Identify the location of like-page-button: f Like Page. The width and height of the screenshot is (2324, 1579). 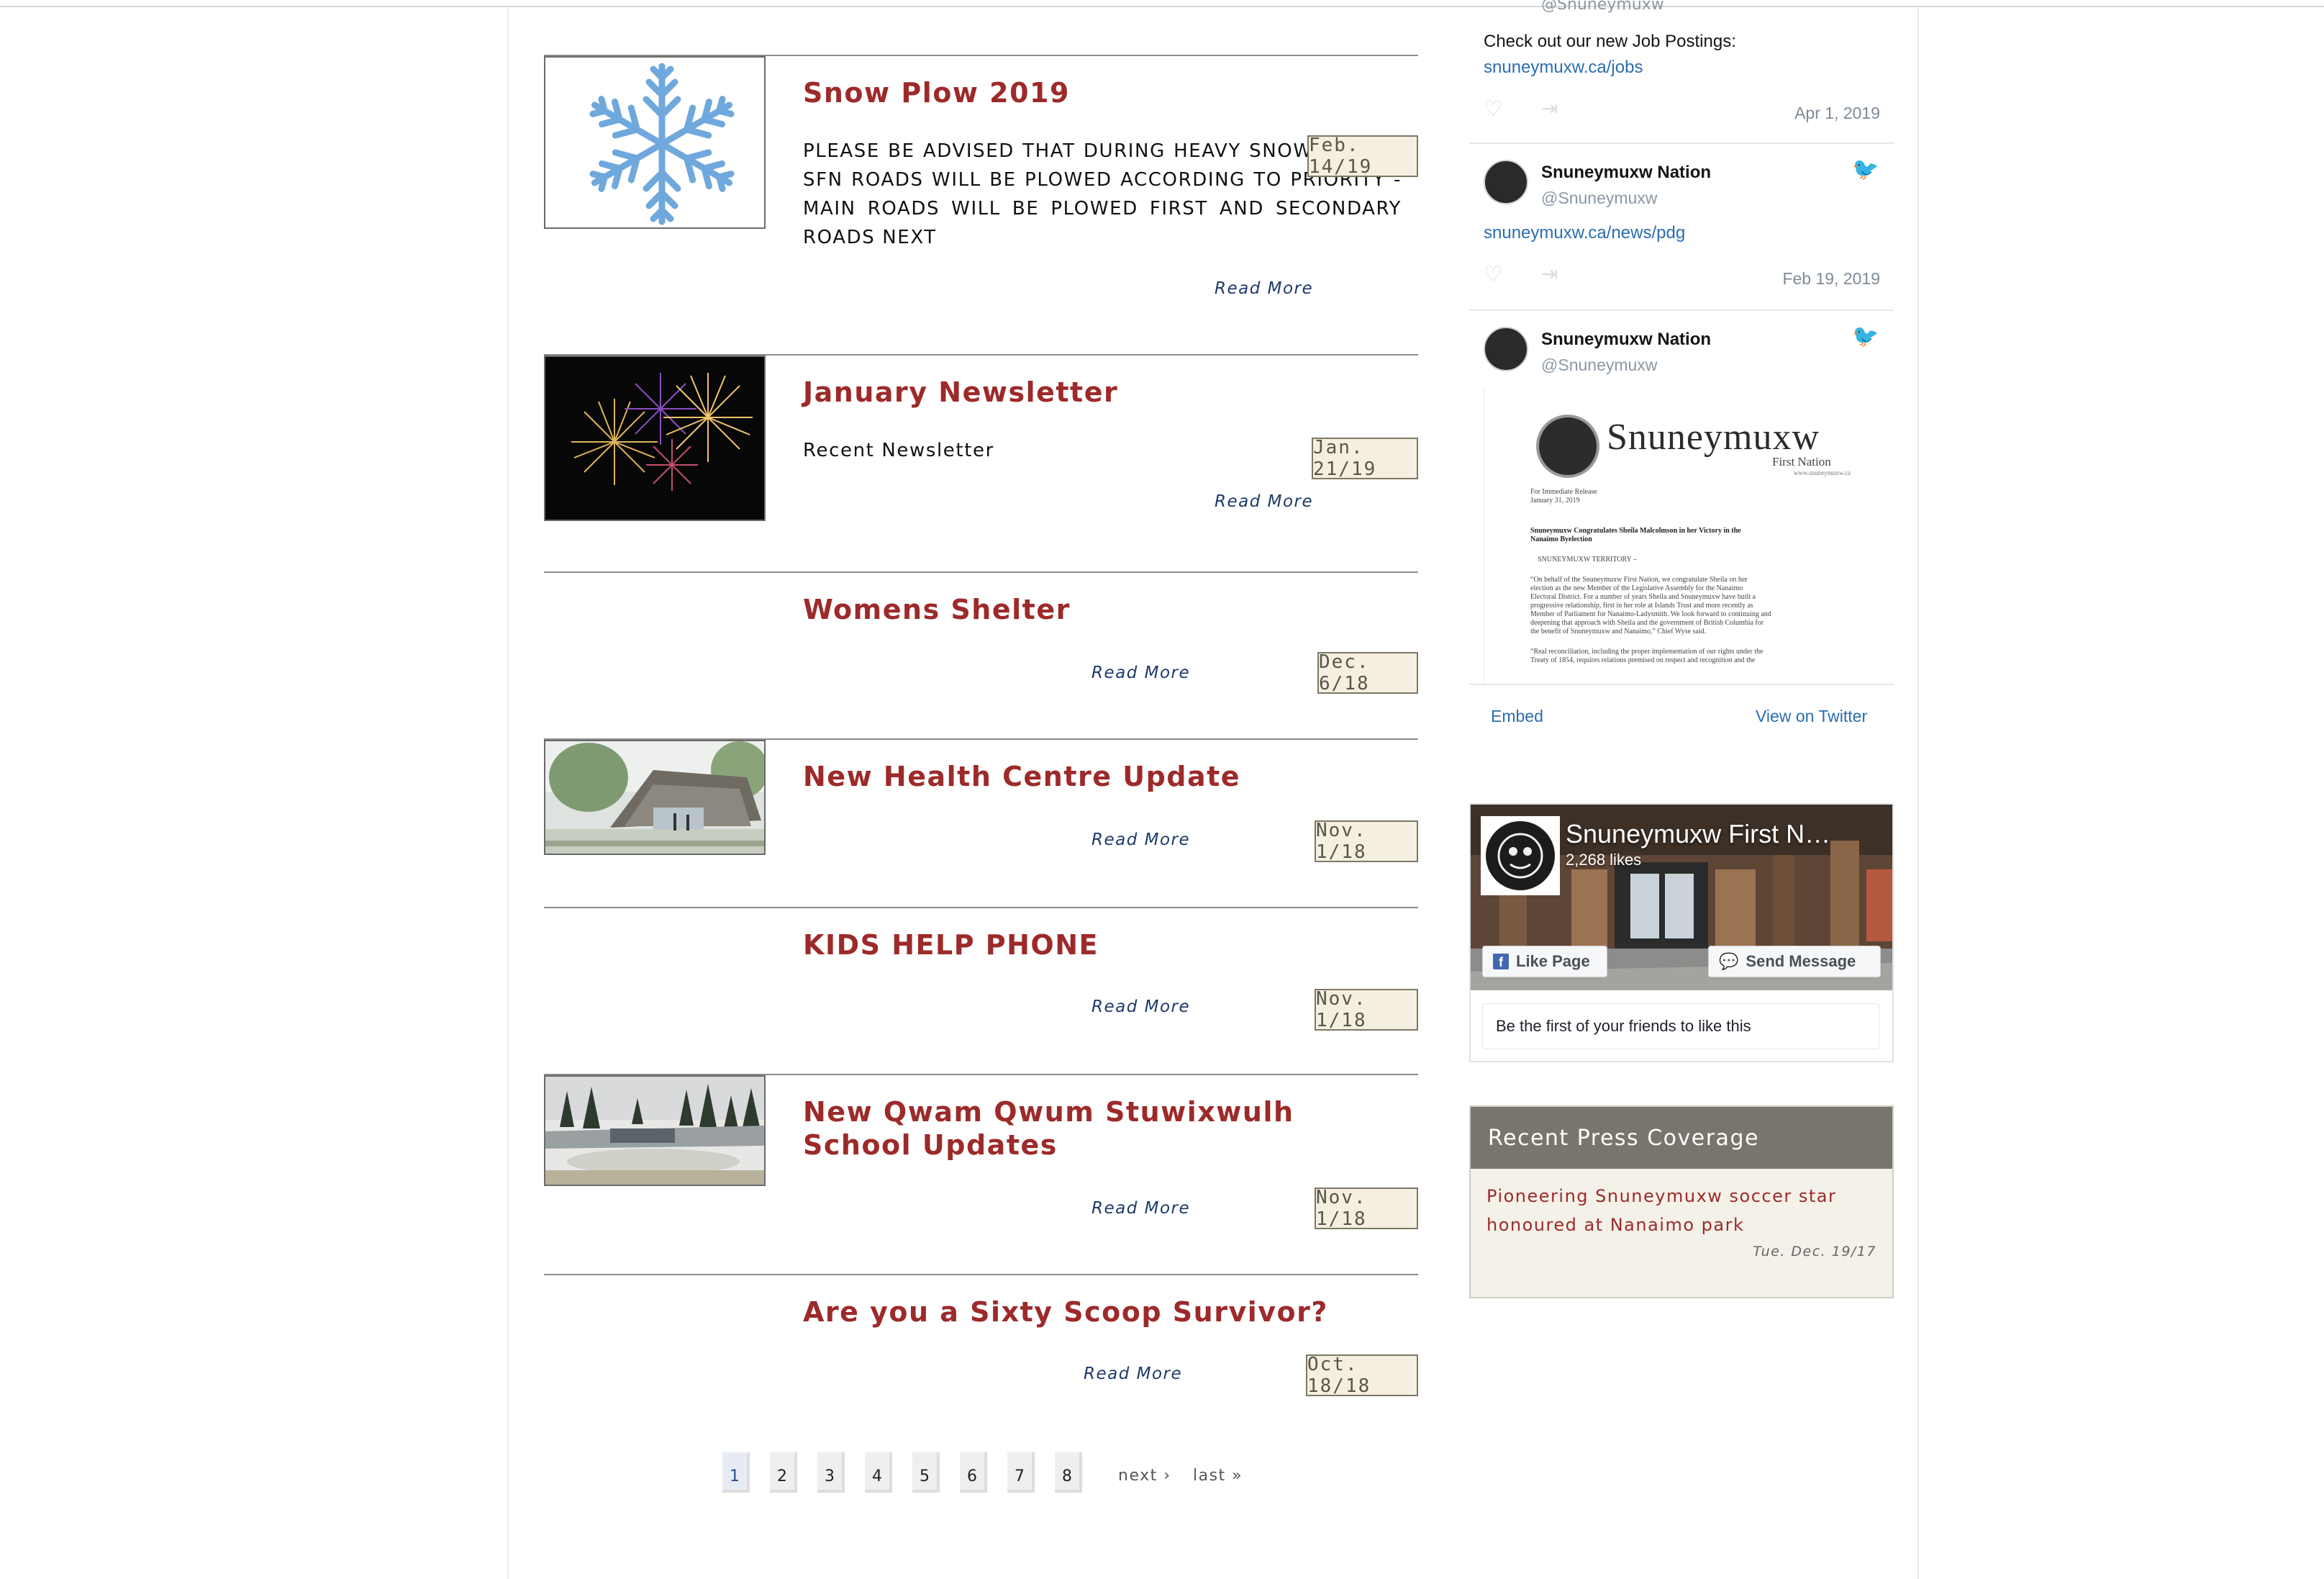
(1544, 962).